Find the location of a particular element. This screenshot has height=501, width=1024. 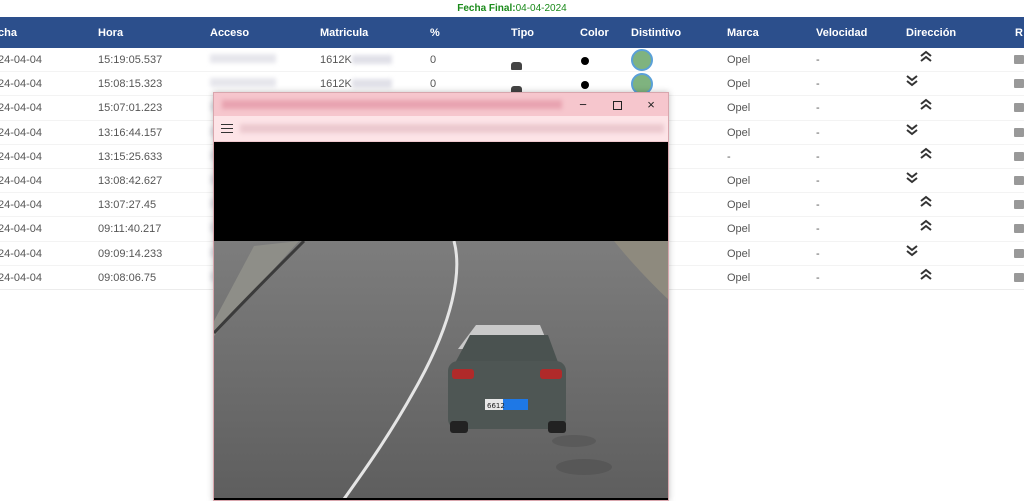

col-acceso: Acceso is located at coordinates (229, 33).